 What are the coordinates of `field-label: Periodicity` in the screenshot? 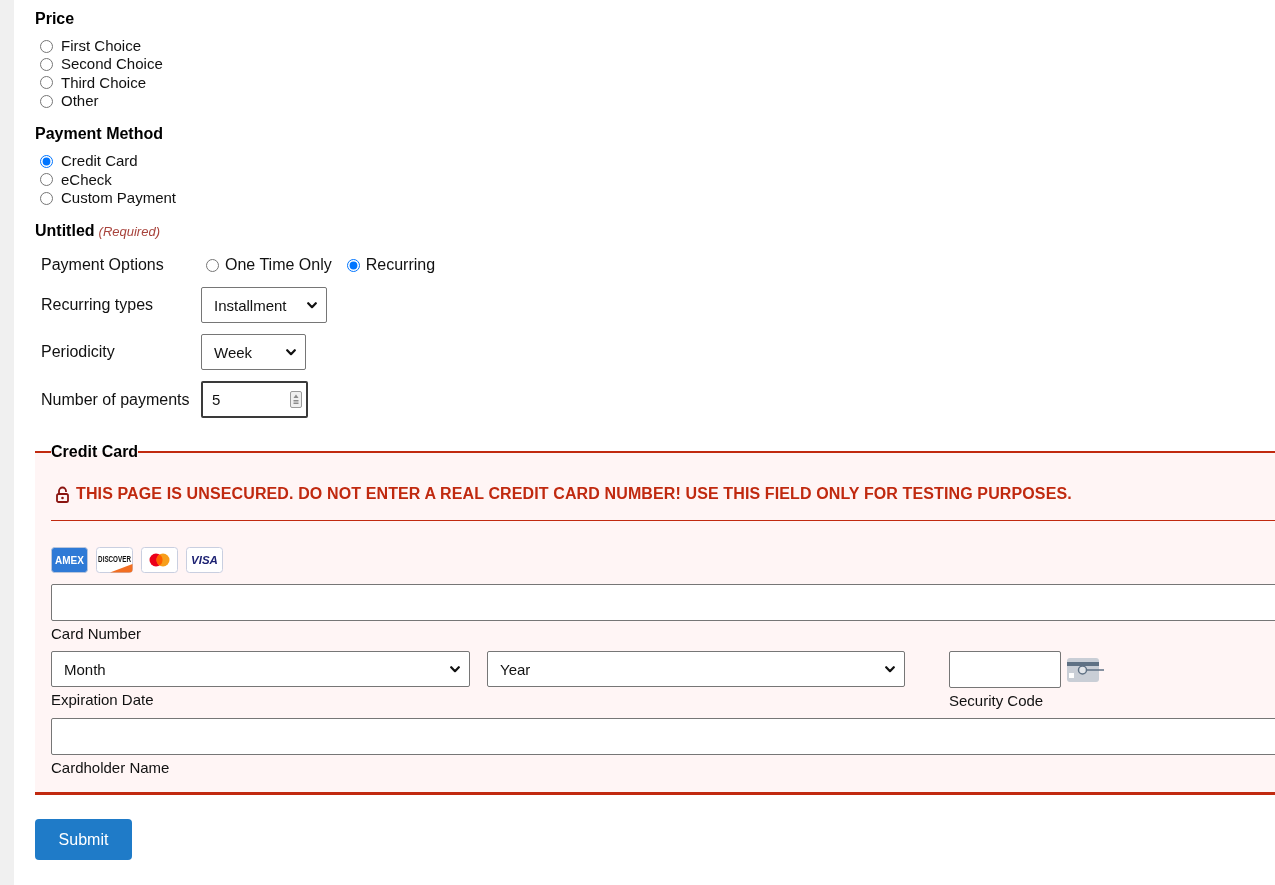 It's located at (78, 352).